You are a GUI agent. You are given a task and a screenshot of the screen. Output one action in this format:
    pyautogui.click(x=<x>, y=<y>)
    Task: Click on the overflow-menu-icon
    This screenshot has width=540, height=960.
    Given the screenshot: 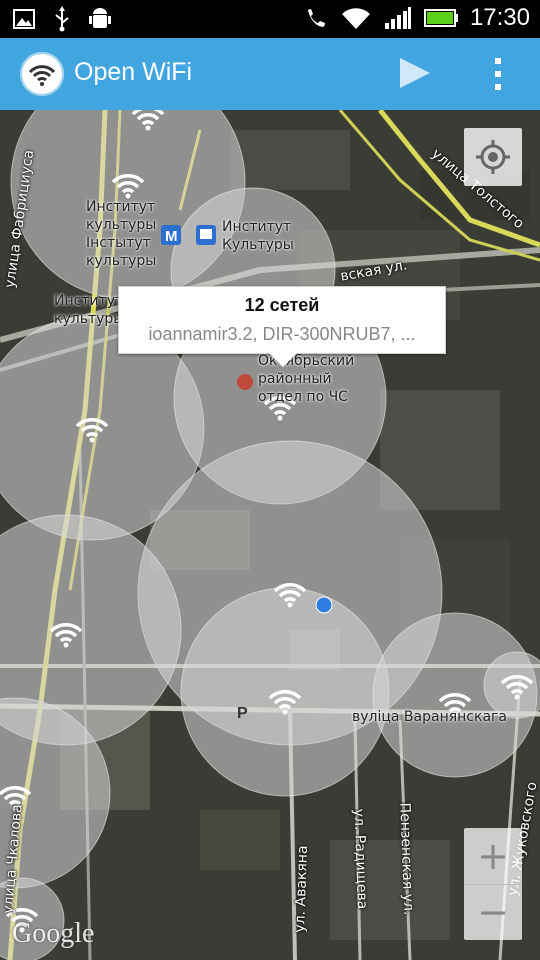 What is the action you would take?
    pyautogui.click(x=498, y=74)
    